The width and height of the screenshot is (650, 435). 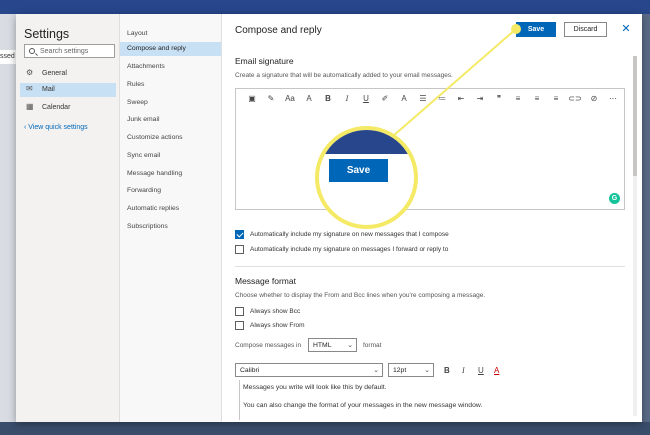 I want to click on section-divider, so click(x=430, y=266).